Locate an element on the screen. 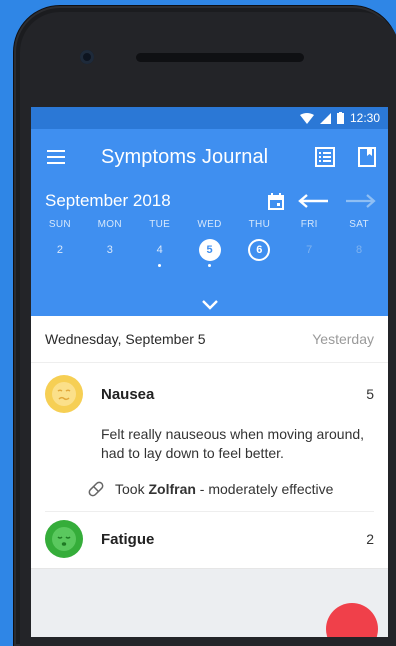  medication-effect: - moderately effective is located at coordinates (264, 489).